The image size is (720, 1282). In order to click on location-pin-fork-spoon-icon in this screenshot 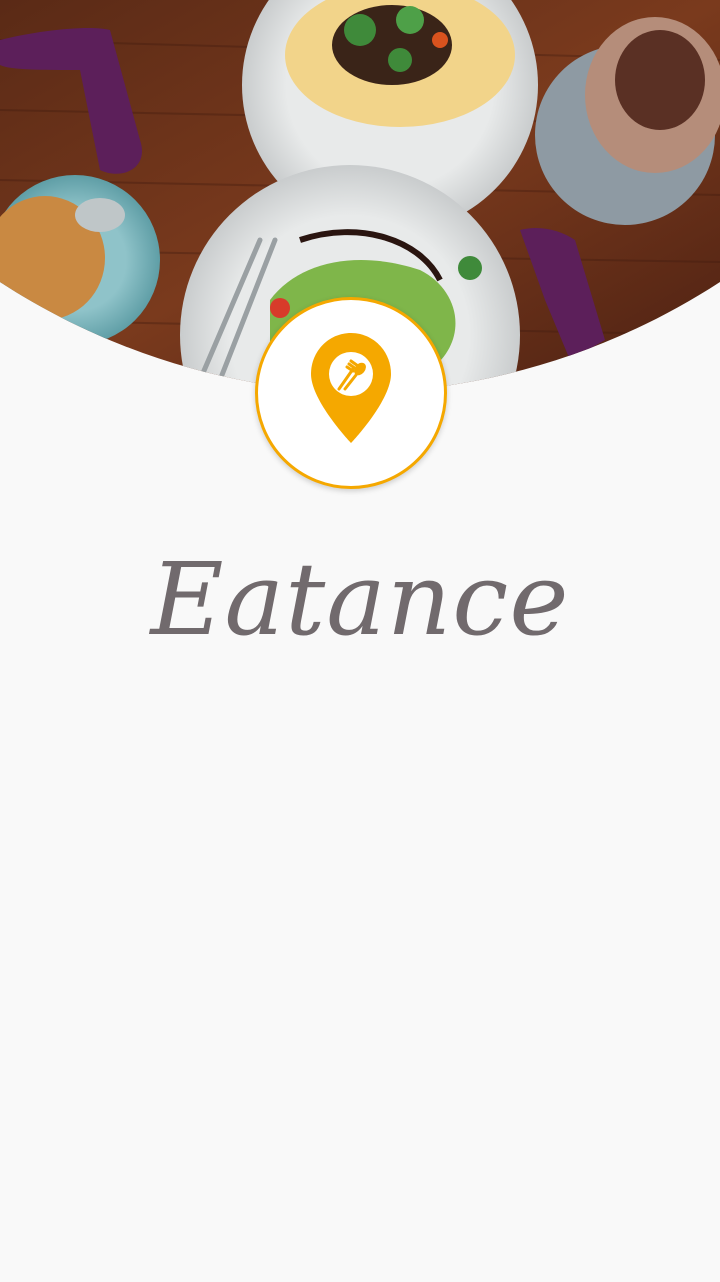, I will do `click(351, 388)`.